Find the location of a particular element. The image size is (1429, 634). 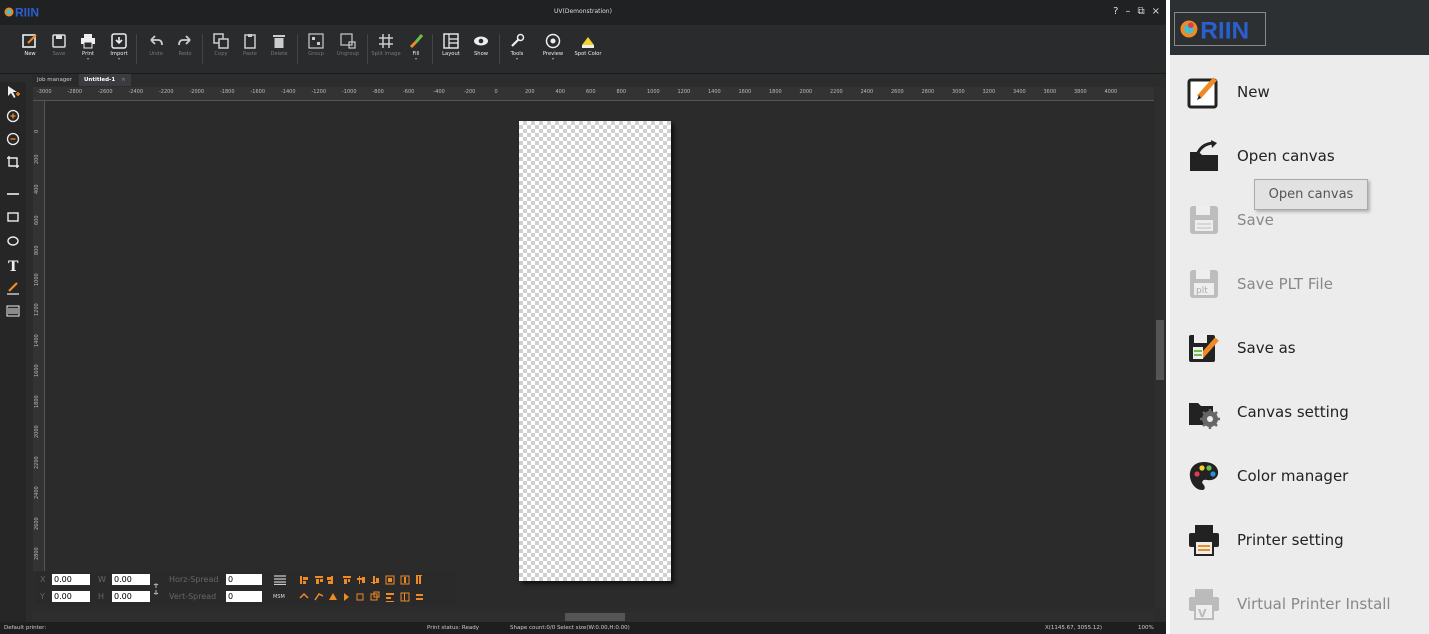

ellipse-tool-icon is located at coordinates (13, 241).